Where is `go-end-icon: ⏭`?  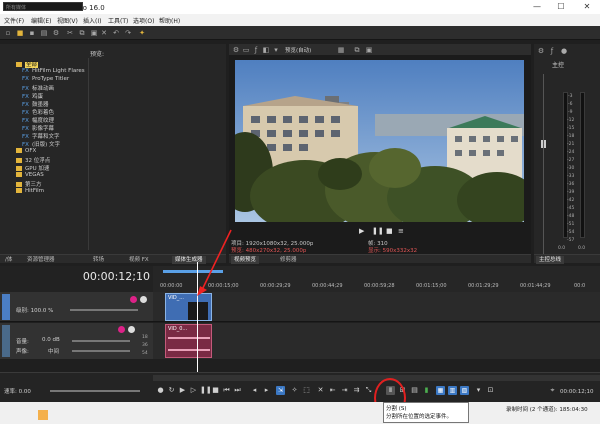
go-end-icon: ⏭ is located at coordinates (237, 390).